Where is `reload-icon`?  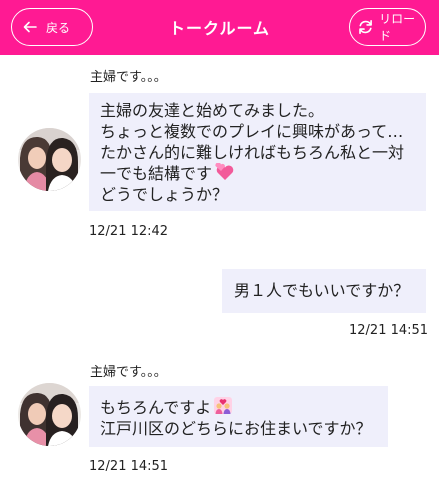
reload-icon is located at coordinates (365, 27).